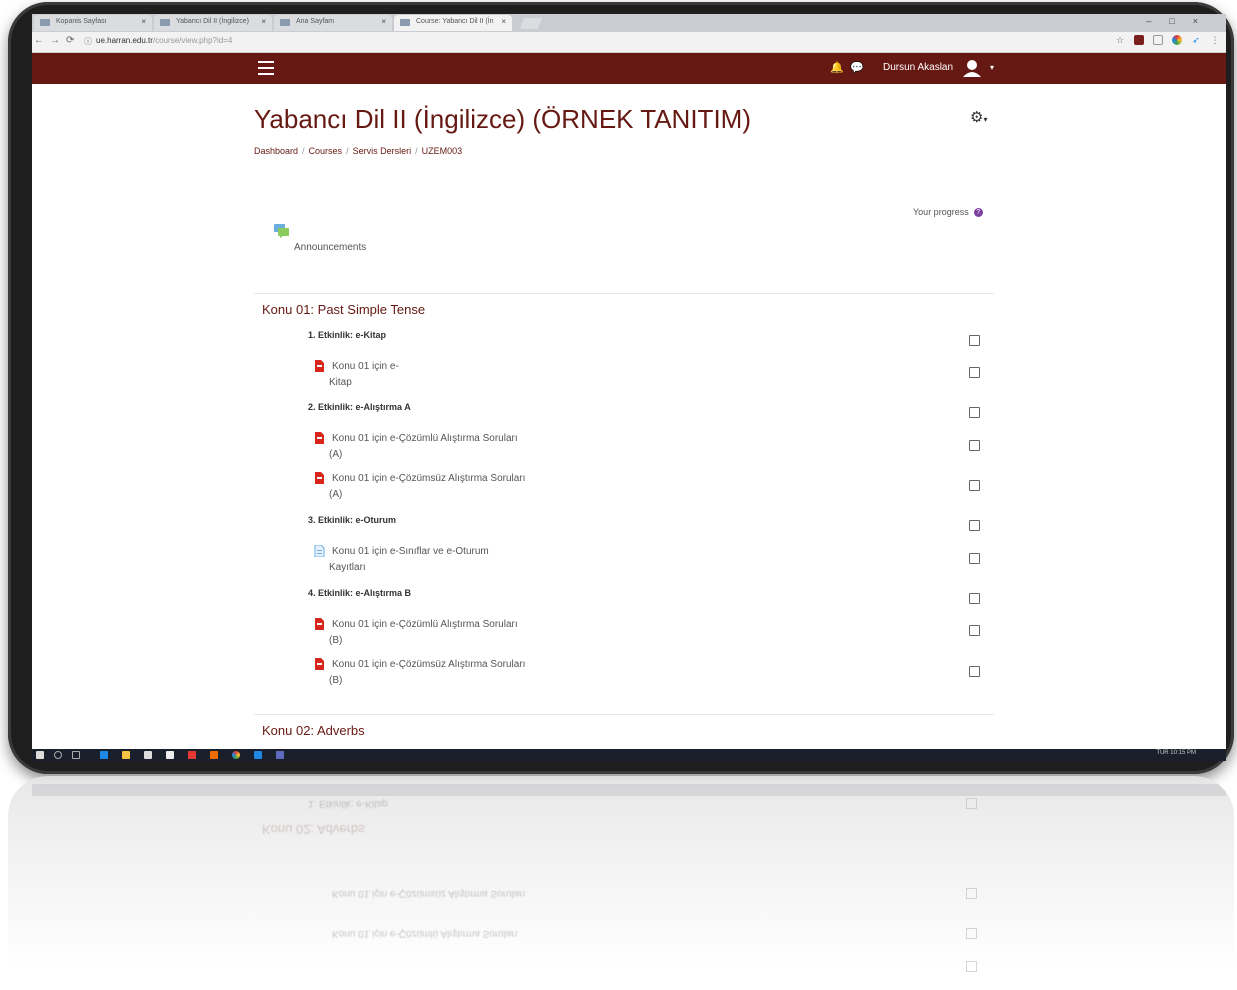  Describe the element at coordinates (992, 67) in the screenshot. I see `user-menu-caret-icon: ▾` at that location.